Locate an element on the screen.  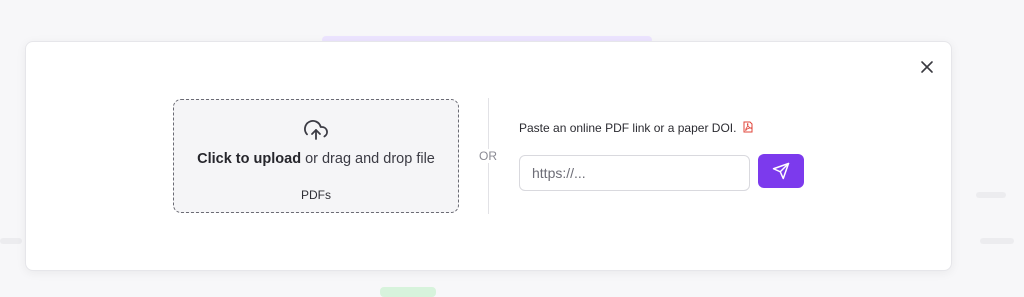
send-icon is located at coordinates (781, 171).